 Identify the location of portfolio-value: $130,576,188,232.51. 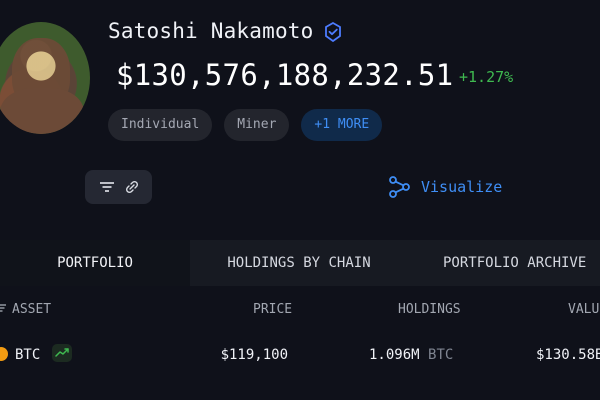
(285, 75).